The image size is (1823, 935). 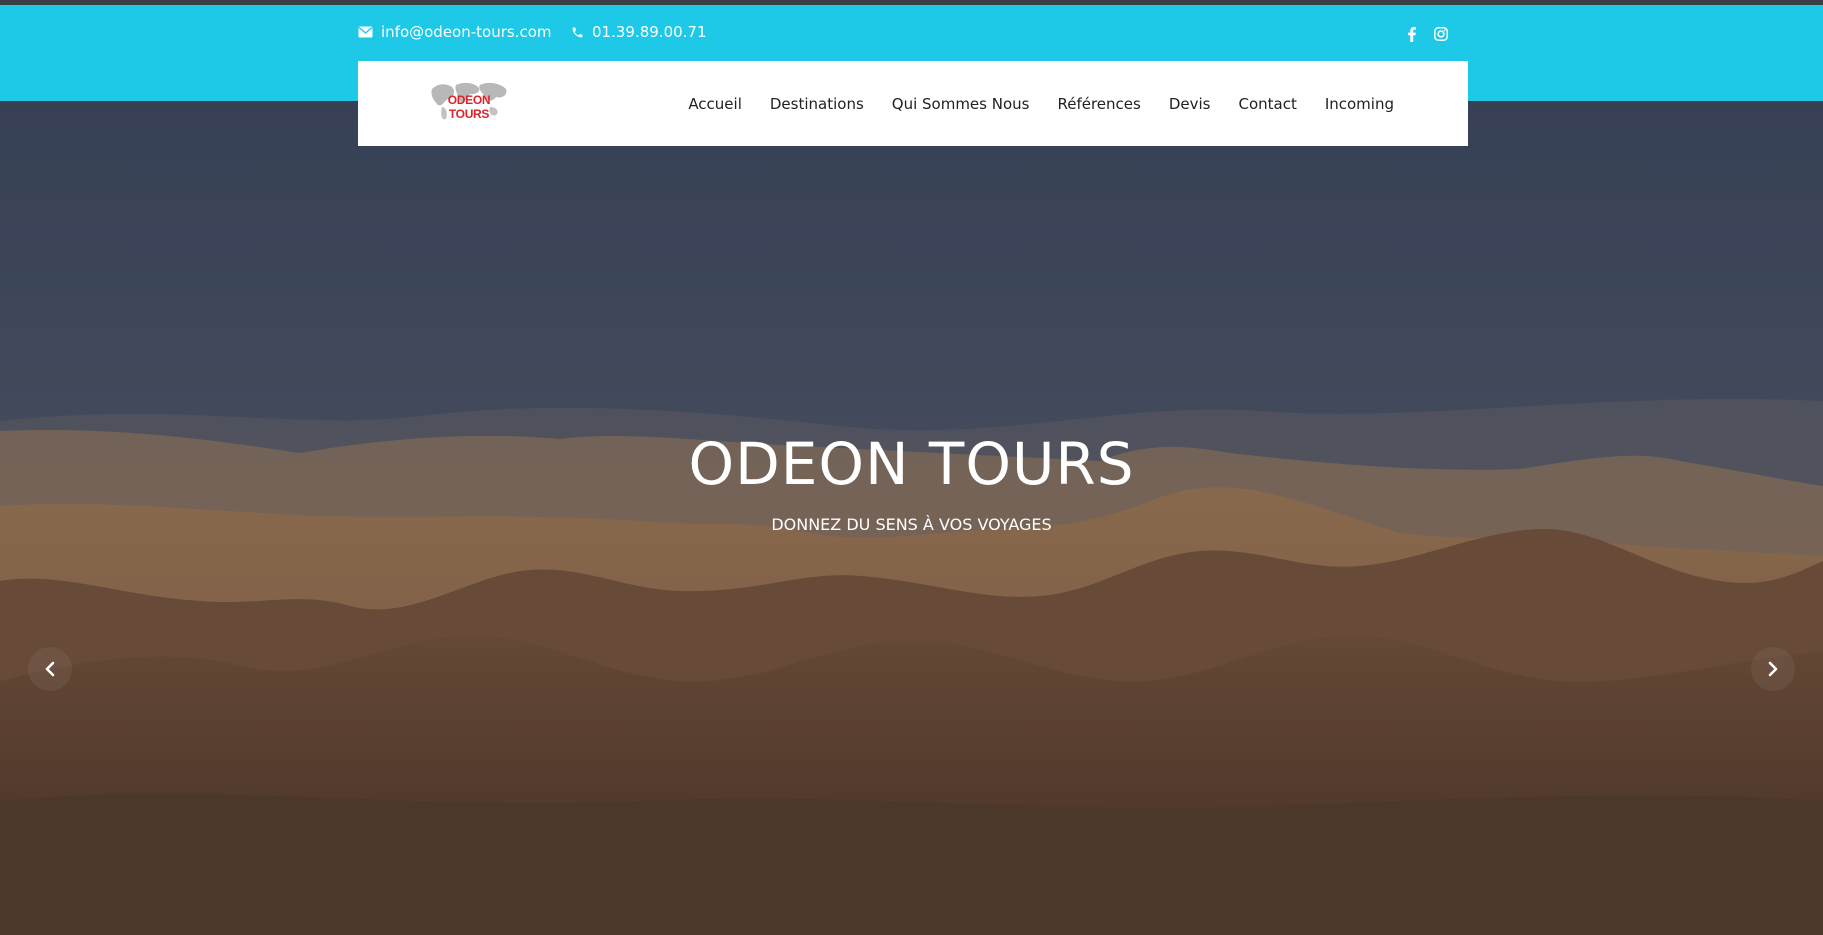 What do you see at coordinates (1359, 104) in the screenshot?
I see `nav-item-incoming: Incoming` at bounding box center [1359, 104].